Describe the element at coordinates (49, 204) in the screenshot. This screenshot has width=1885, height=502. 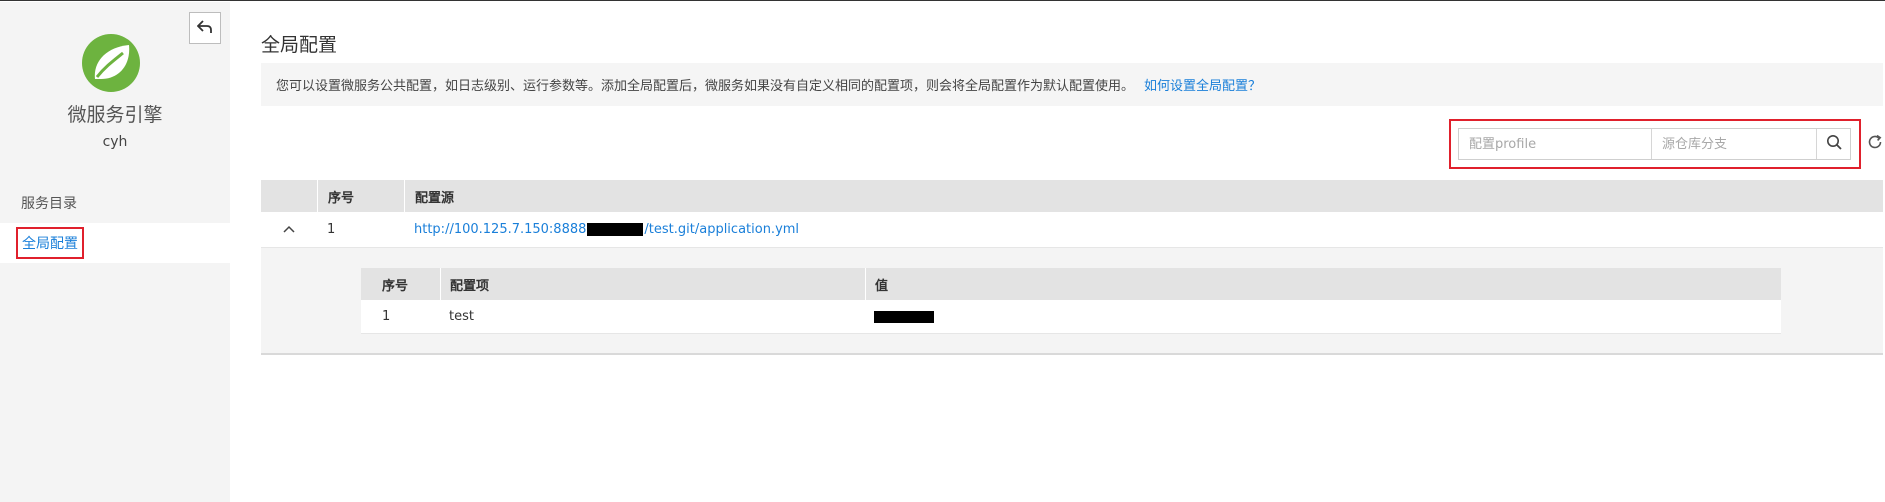
I see `nav-item-label: 服务目录` at that location.